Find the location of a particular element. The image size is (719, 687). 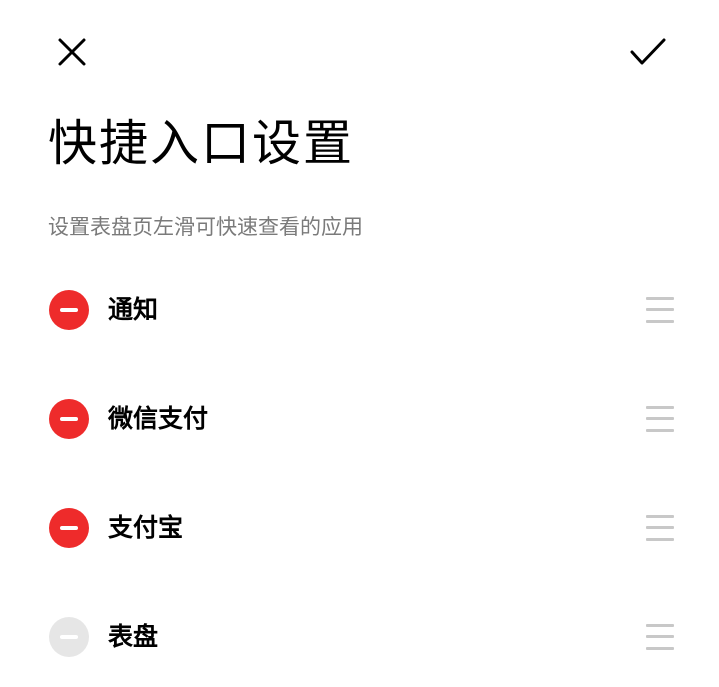

item-label: 支付宝 is located at coordinates (146, 527).